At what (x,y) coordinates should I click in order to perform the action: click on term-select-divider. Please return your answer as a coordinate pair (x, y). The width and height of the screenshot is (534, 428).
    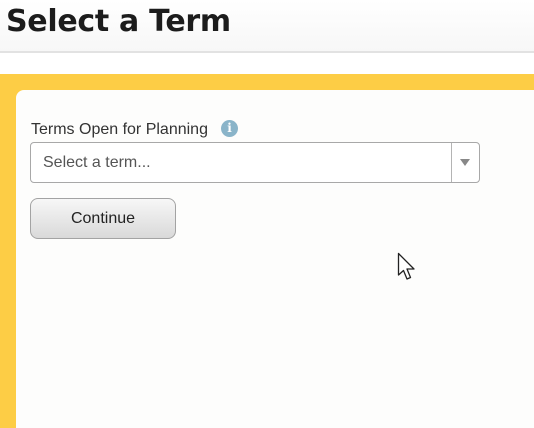
    Looking at the image, I should click on (451, 162).